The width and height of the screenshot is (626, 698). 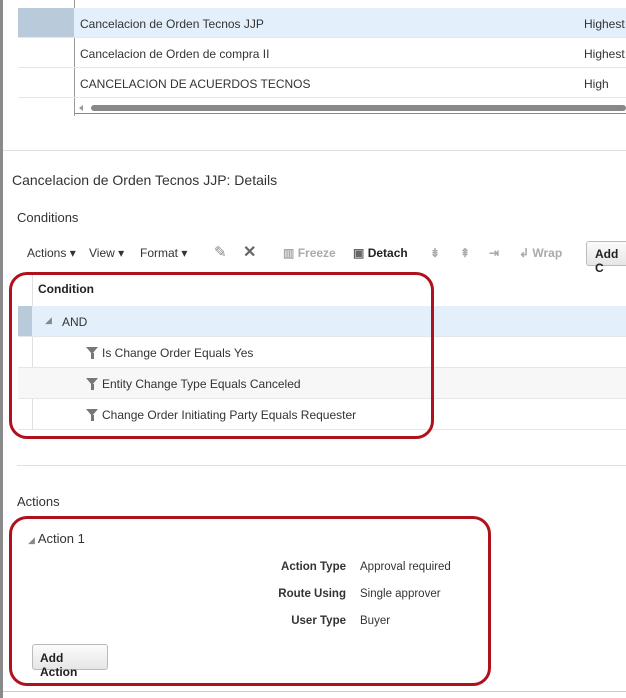 What do you see at coordinates (387, 253) in the screenshot?
I see `detach-label: Detach` at bounding box center [387, 253].